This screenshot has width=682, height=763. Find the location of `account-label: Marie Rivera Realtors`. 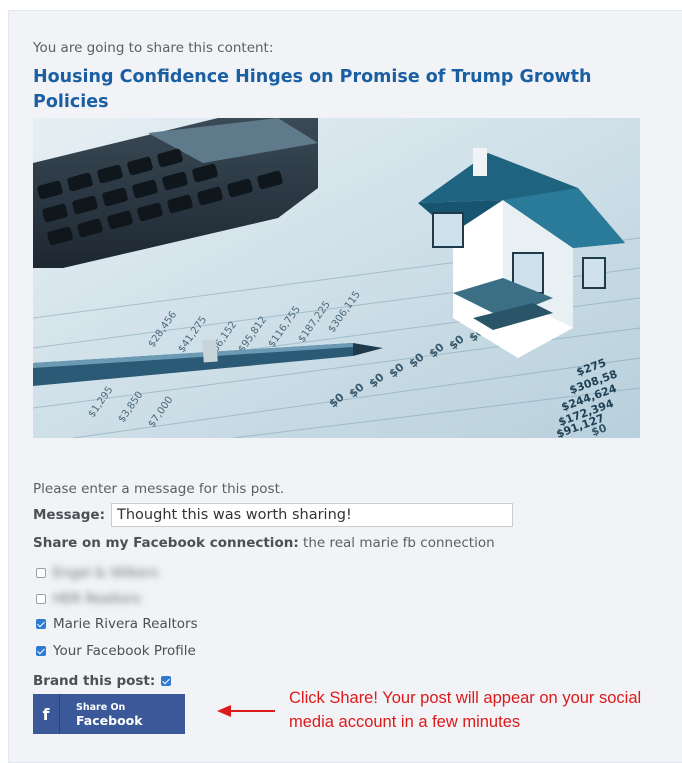

account-label: Marie Rivera Realtors is located at coordinates (125, 624).